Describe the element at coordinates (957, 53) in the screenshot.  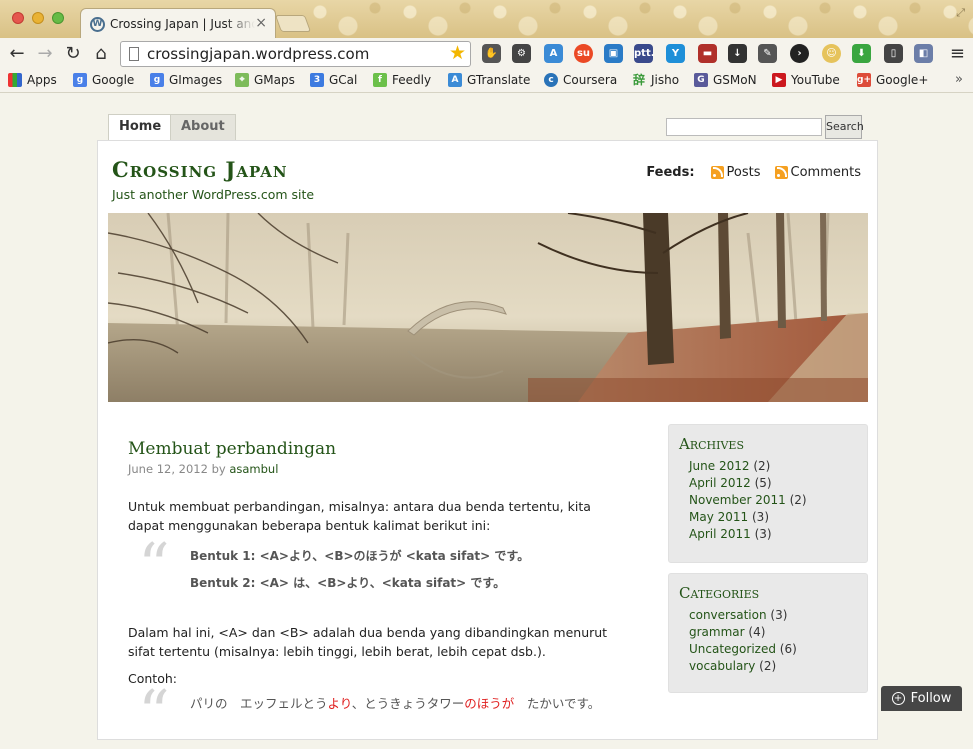
I see `menu-icon: ≡` at that location.